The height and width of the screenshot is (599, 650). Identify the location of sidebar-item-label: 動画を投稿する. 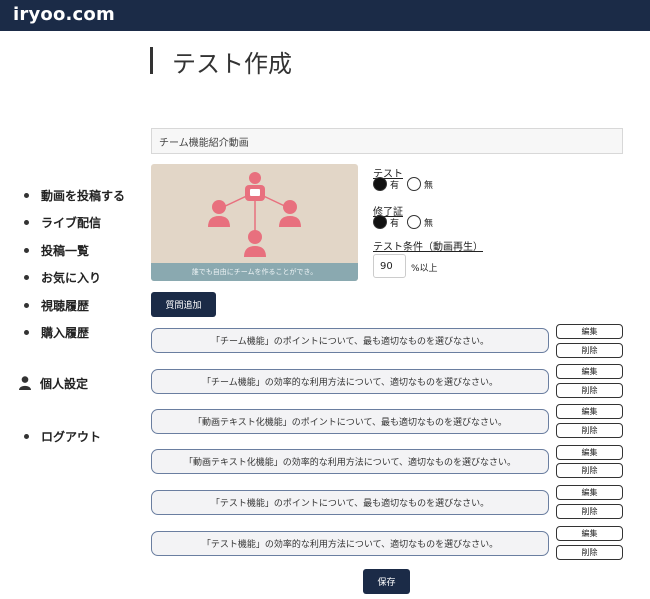
(83, 195).